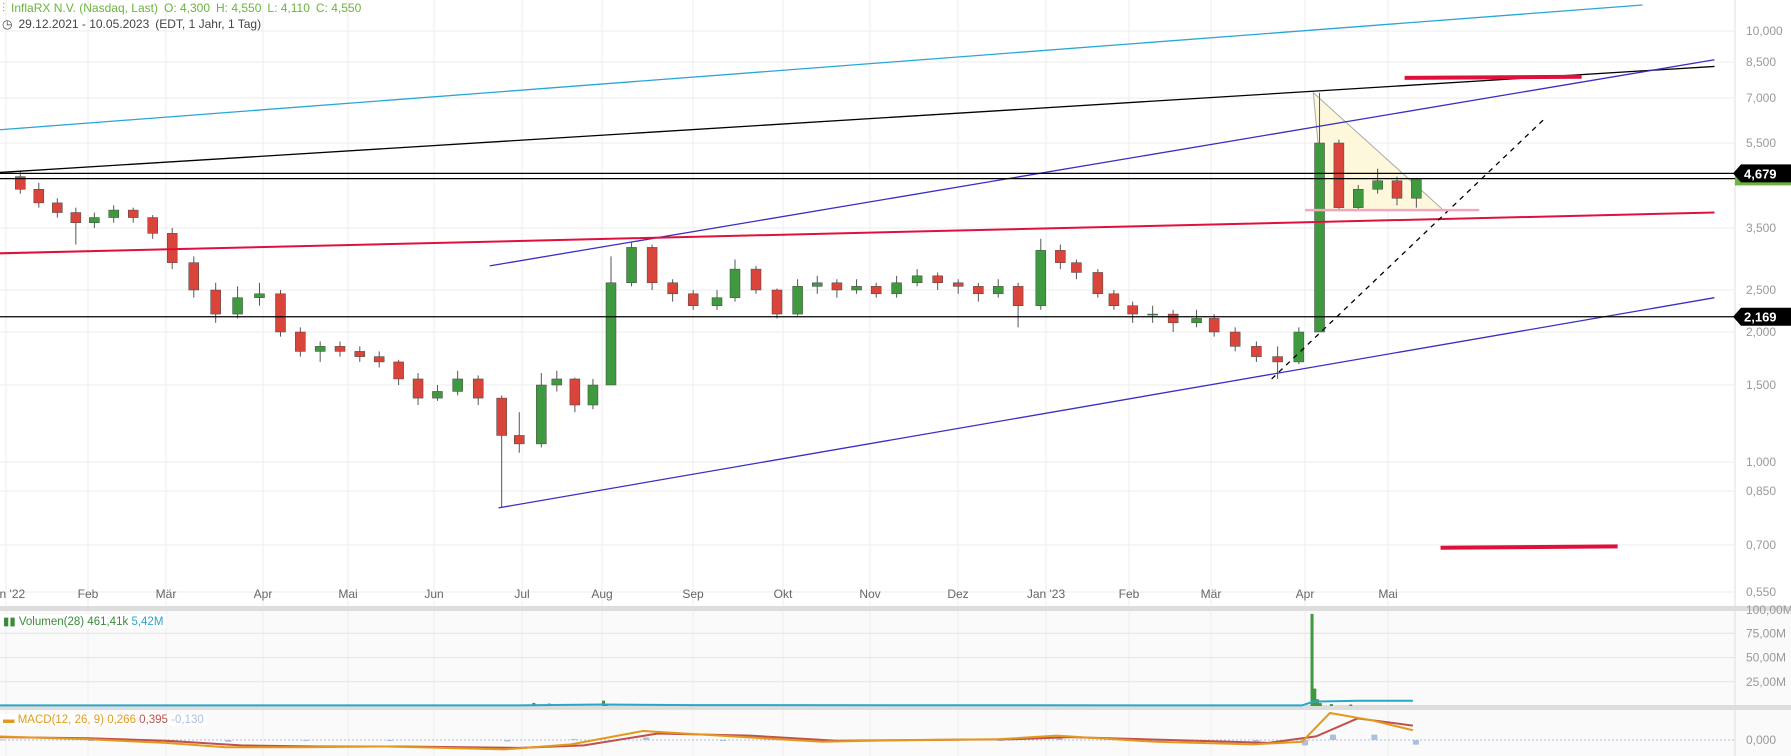 The height and width of the screenshot is (756, 1791). Describe the element at coordinates (60, 720) in the screenshot. I see `macd-name: MACD(12, 26, 9)` at that location.